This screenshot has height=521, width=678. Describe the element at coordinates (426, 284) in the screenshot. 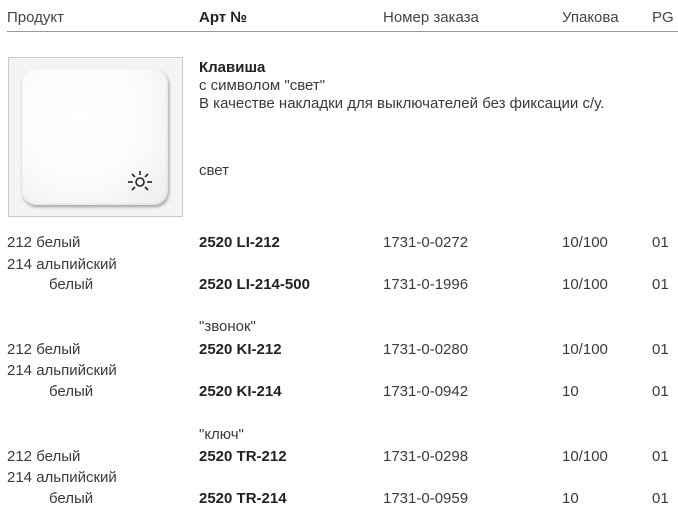

I see `row-order-no: 1731-0-1996` at that location.